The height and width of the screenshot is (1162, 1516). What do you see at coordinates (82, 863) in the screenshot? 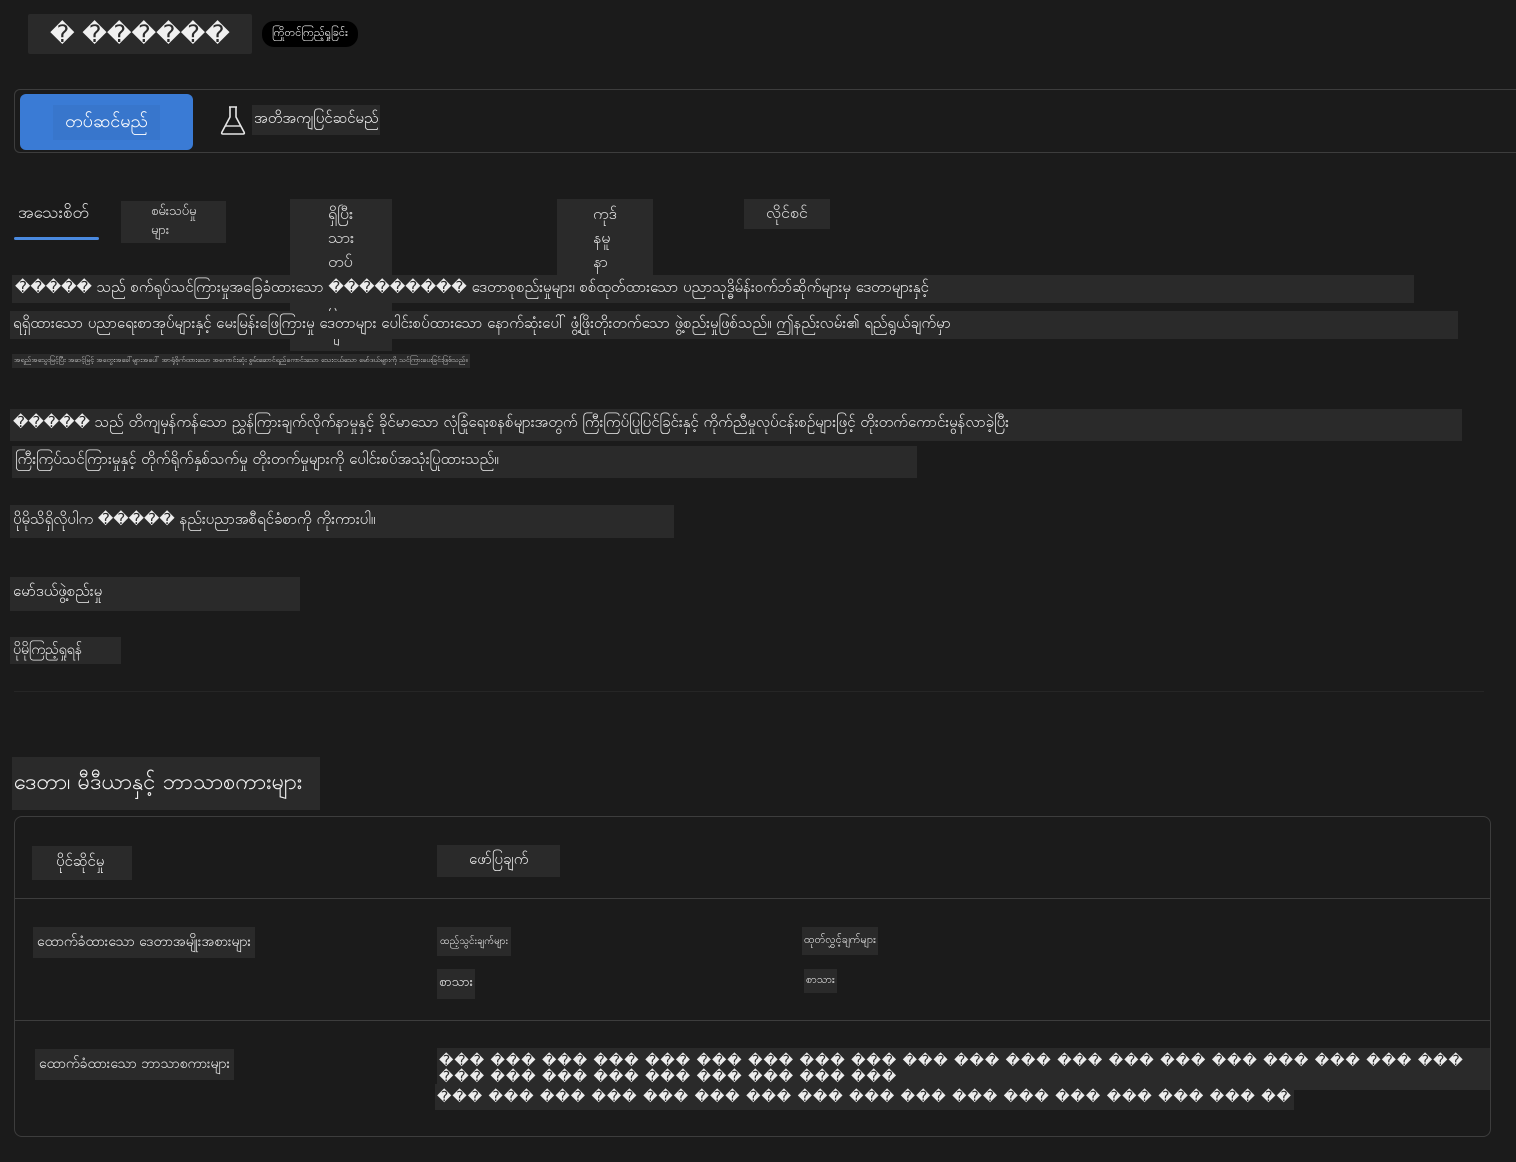
I see `column-header-property: ပိုင်ဆိုင်မှု` at bounding box center [82, 863].